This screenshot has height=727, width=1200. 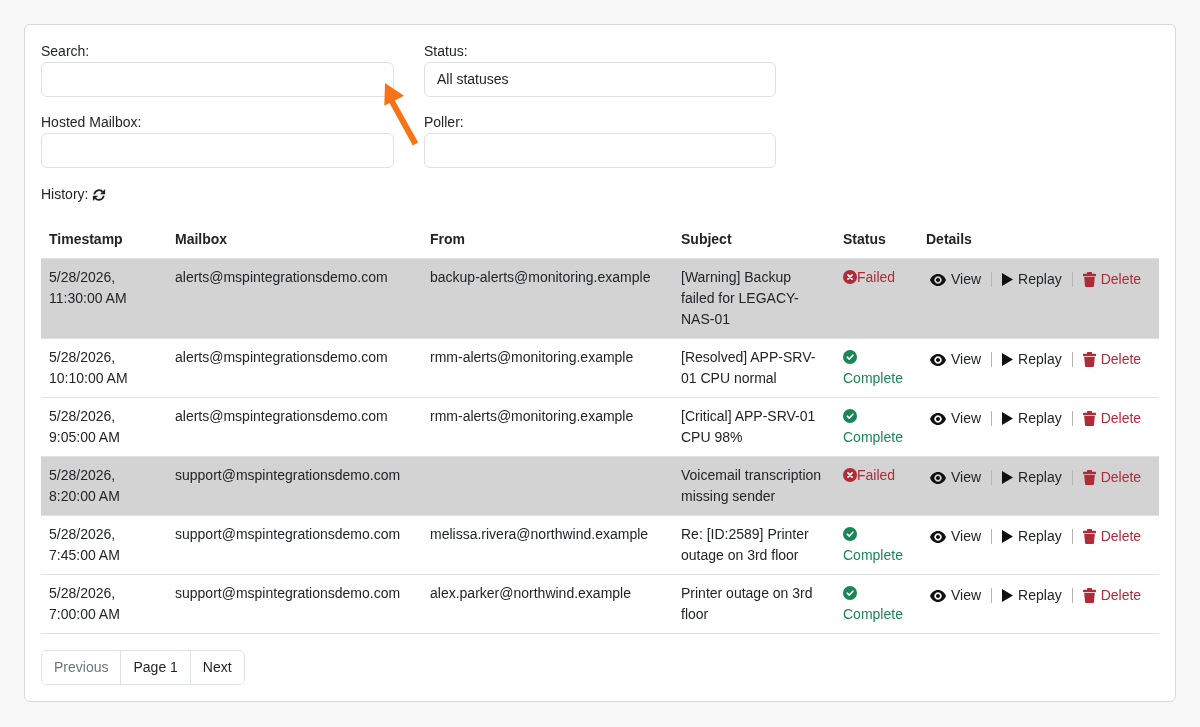 What do you see at coordinates (547, 298) in the screenshot?
I see `table-cell: backup-alerts@monitoring.example` at bounding box center [547, 298].